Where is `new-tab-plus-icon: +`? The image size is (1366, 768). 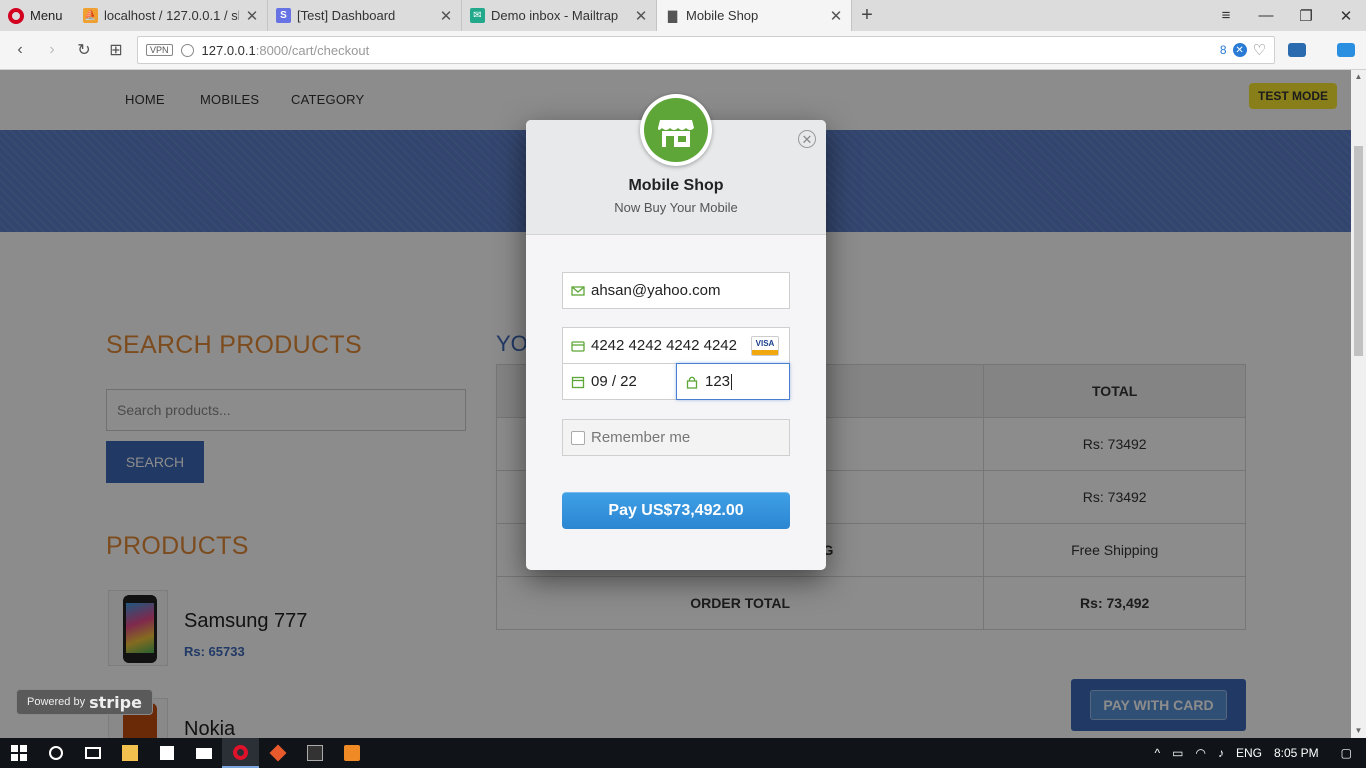
new-tab-plus-icon: + is located at coordinates (867, 15).